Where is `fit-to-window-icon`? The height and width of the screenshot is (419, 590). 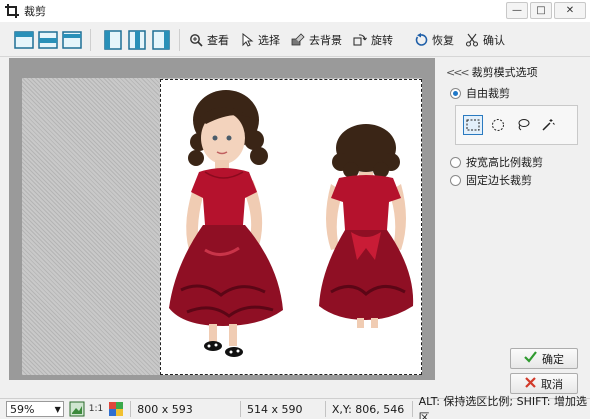 fit-to-window-icon is located at coordinates (77, 409).